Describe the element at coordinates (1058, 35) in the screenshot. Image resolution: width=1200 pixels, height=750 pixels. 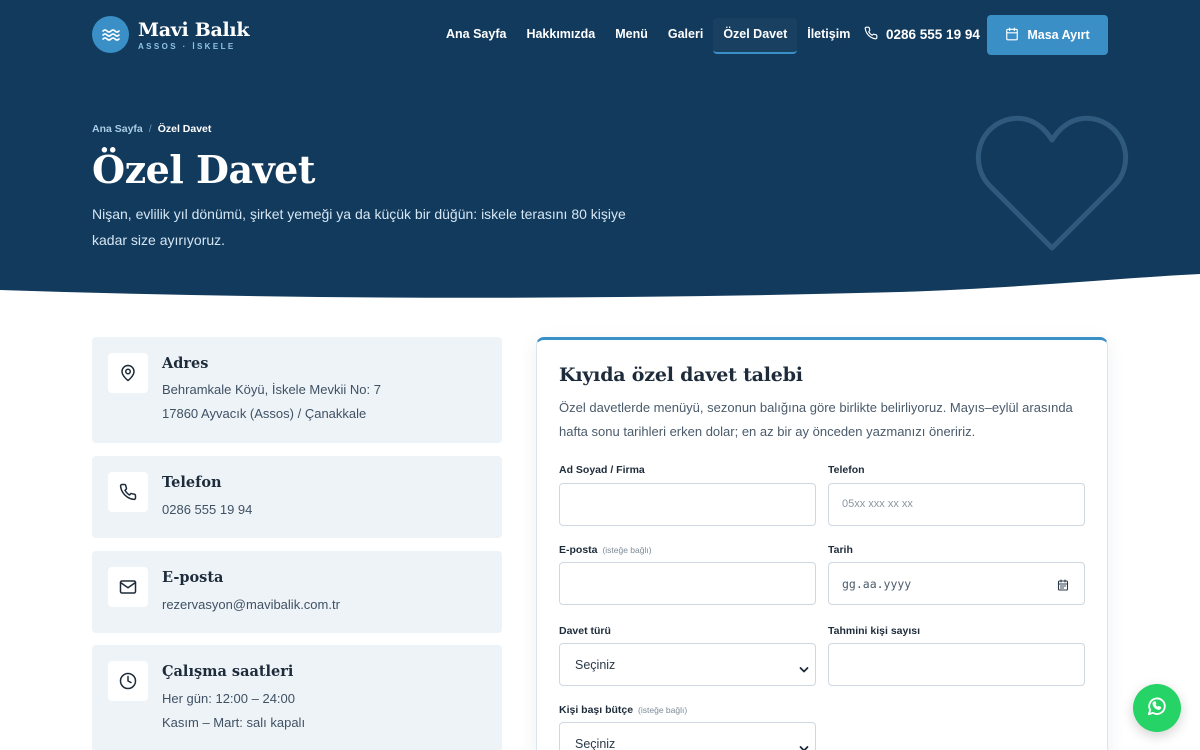
I see `reserve-table-label: Masa Ayırt` at that location.